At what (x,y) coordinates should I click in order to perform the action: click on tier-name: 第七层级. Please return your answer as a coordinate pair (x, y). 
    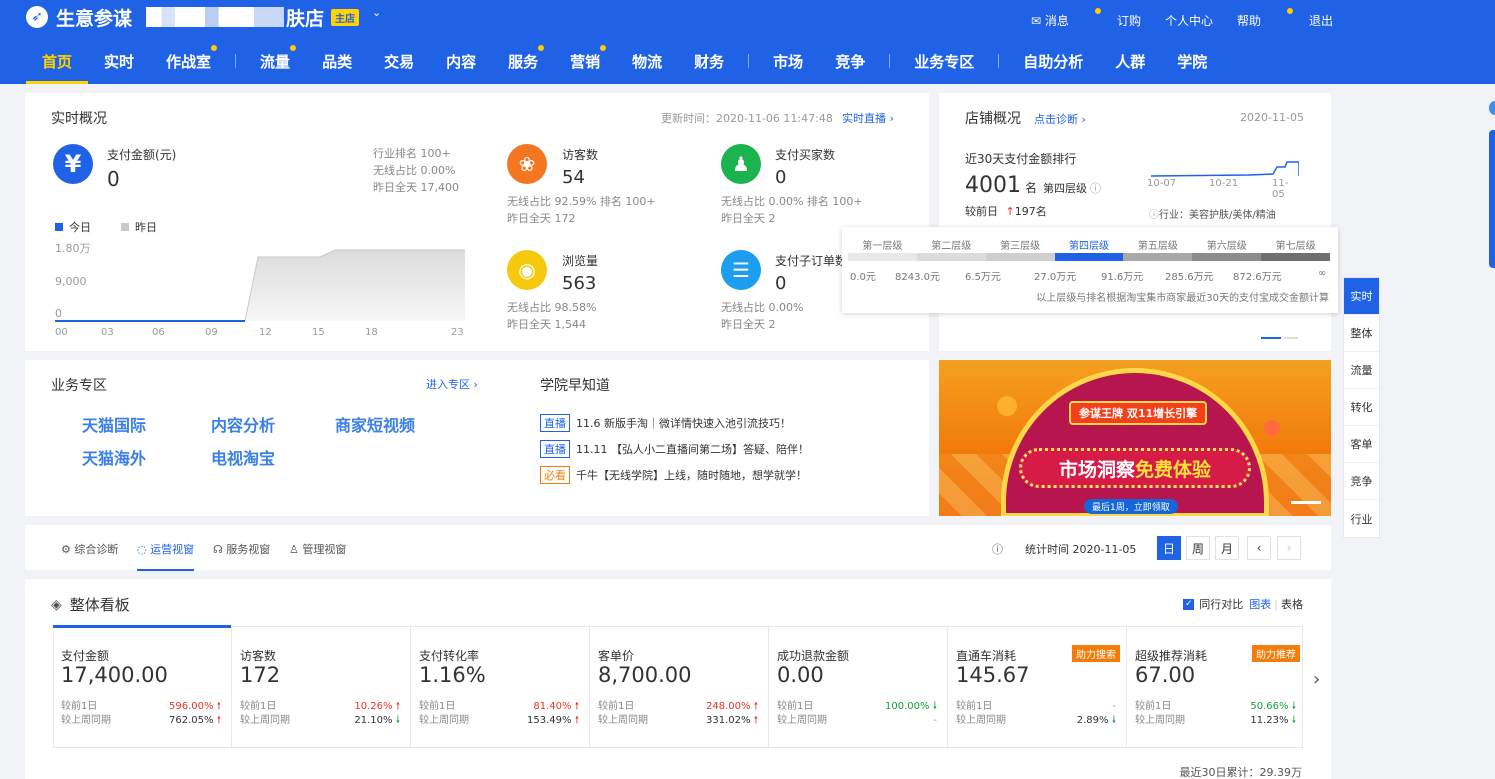
    Looking at the image, I should click on (1295, 246).